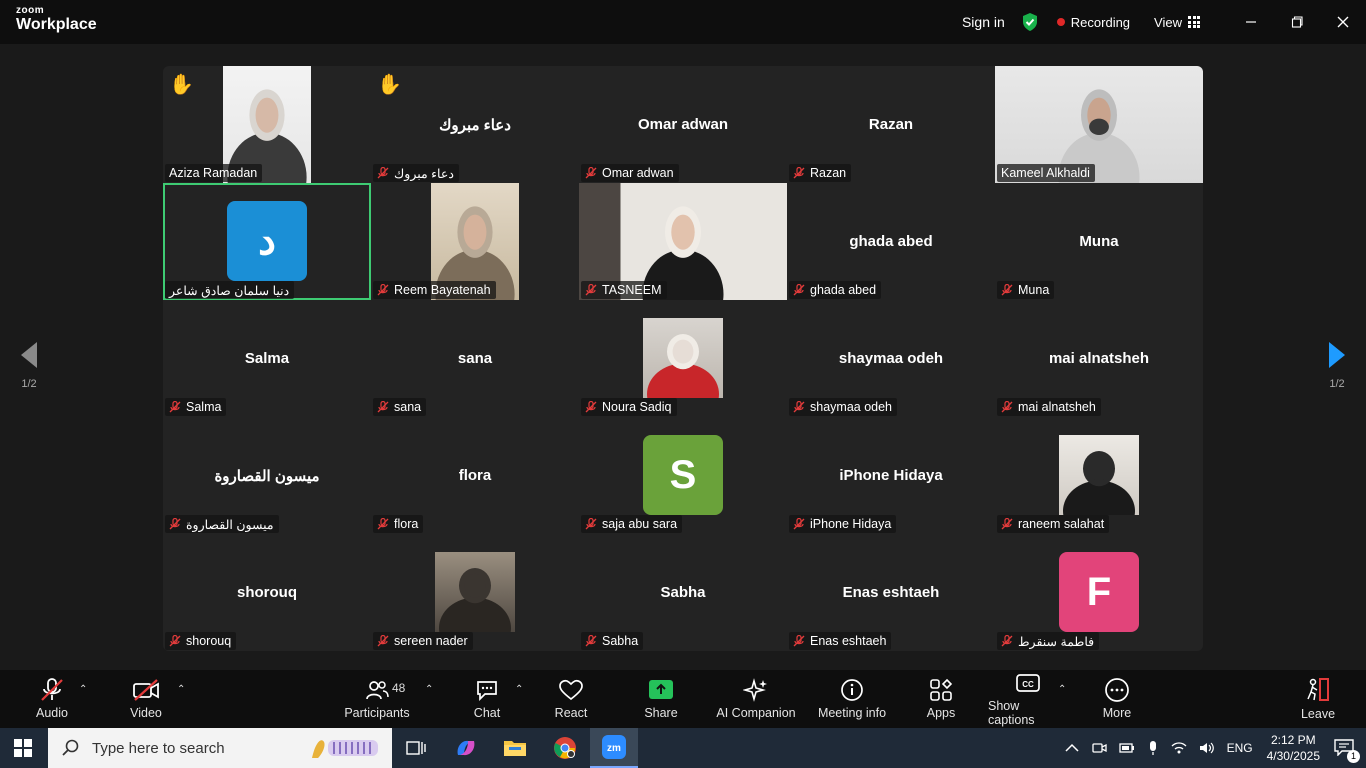 The width and height of the screenshot is (1366, 768). Describe the element at coordinates (201, 641) in the screenshot. I see `participant-name-label: shorouq` at that location.